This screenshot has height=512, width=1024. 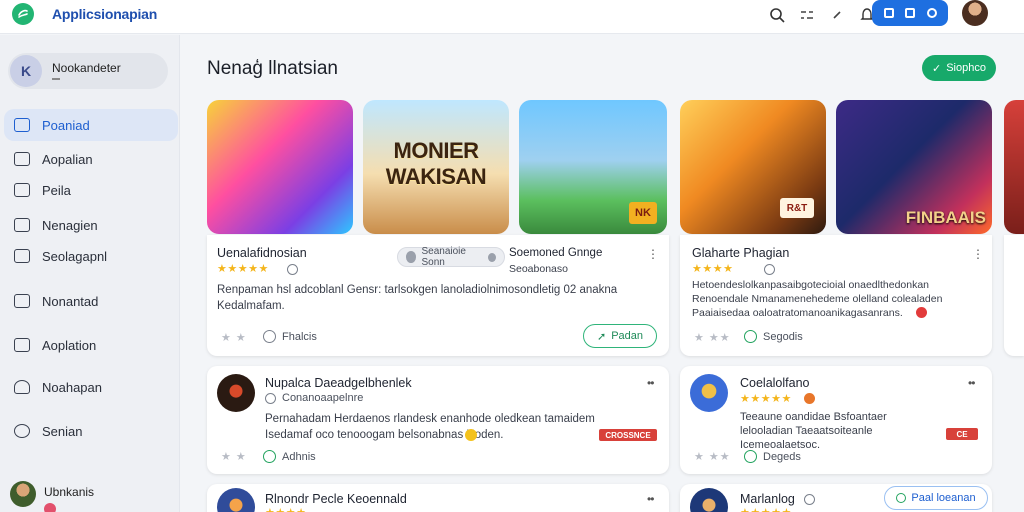 I want to click on app-logo-icon, so click(x=23, y=14).